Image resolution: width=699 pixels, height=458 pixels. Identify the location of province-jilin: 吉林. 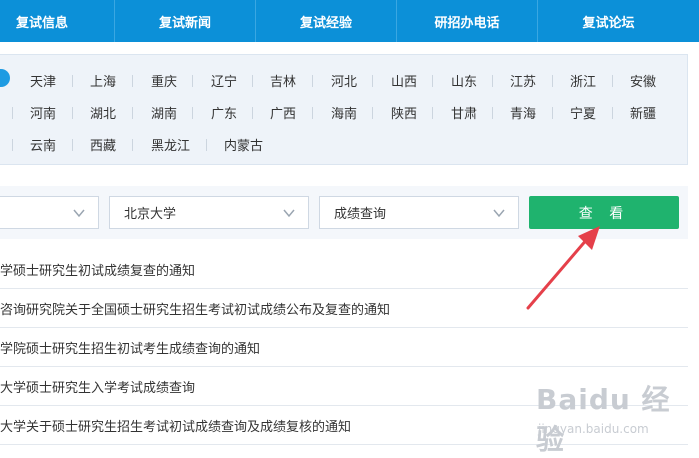
(283, 80).